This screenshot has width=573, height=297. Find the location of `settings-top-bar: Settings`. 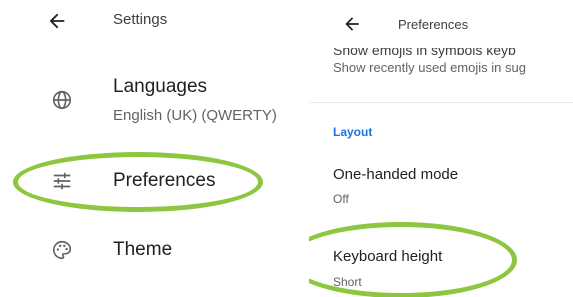

settings-top-bar: Settings is located at coordinates (154, 22).